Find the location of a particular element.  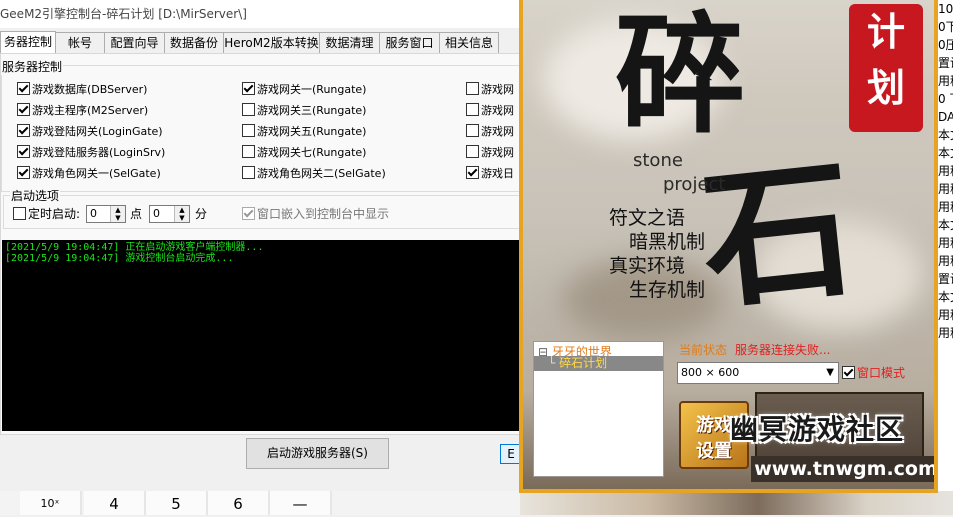

server-control-group-title: 服务器控制 is located at coordinates (32, 66).